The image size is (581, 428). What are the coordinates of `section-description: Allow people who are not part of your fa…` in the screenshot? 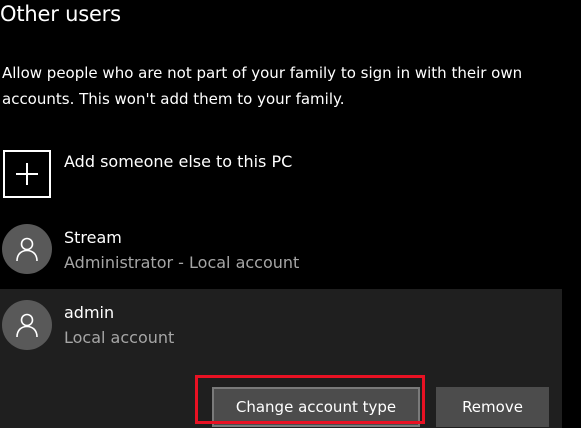 It's located at (262, 86).